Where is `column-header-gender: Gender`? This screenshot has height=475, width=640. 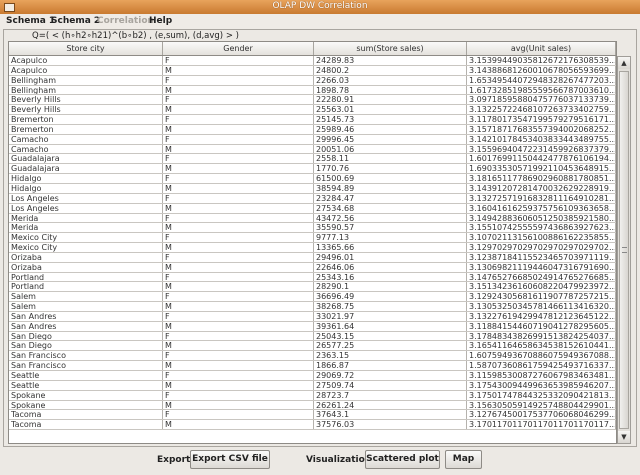 column-header-gender: Gender is located at coordinates (238, 48).